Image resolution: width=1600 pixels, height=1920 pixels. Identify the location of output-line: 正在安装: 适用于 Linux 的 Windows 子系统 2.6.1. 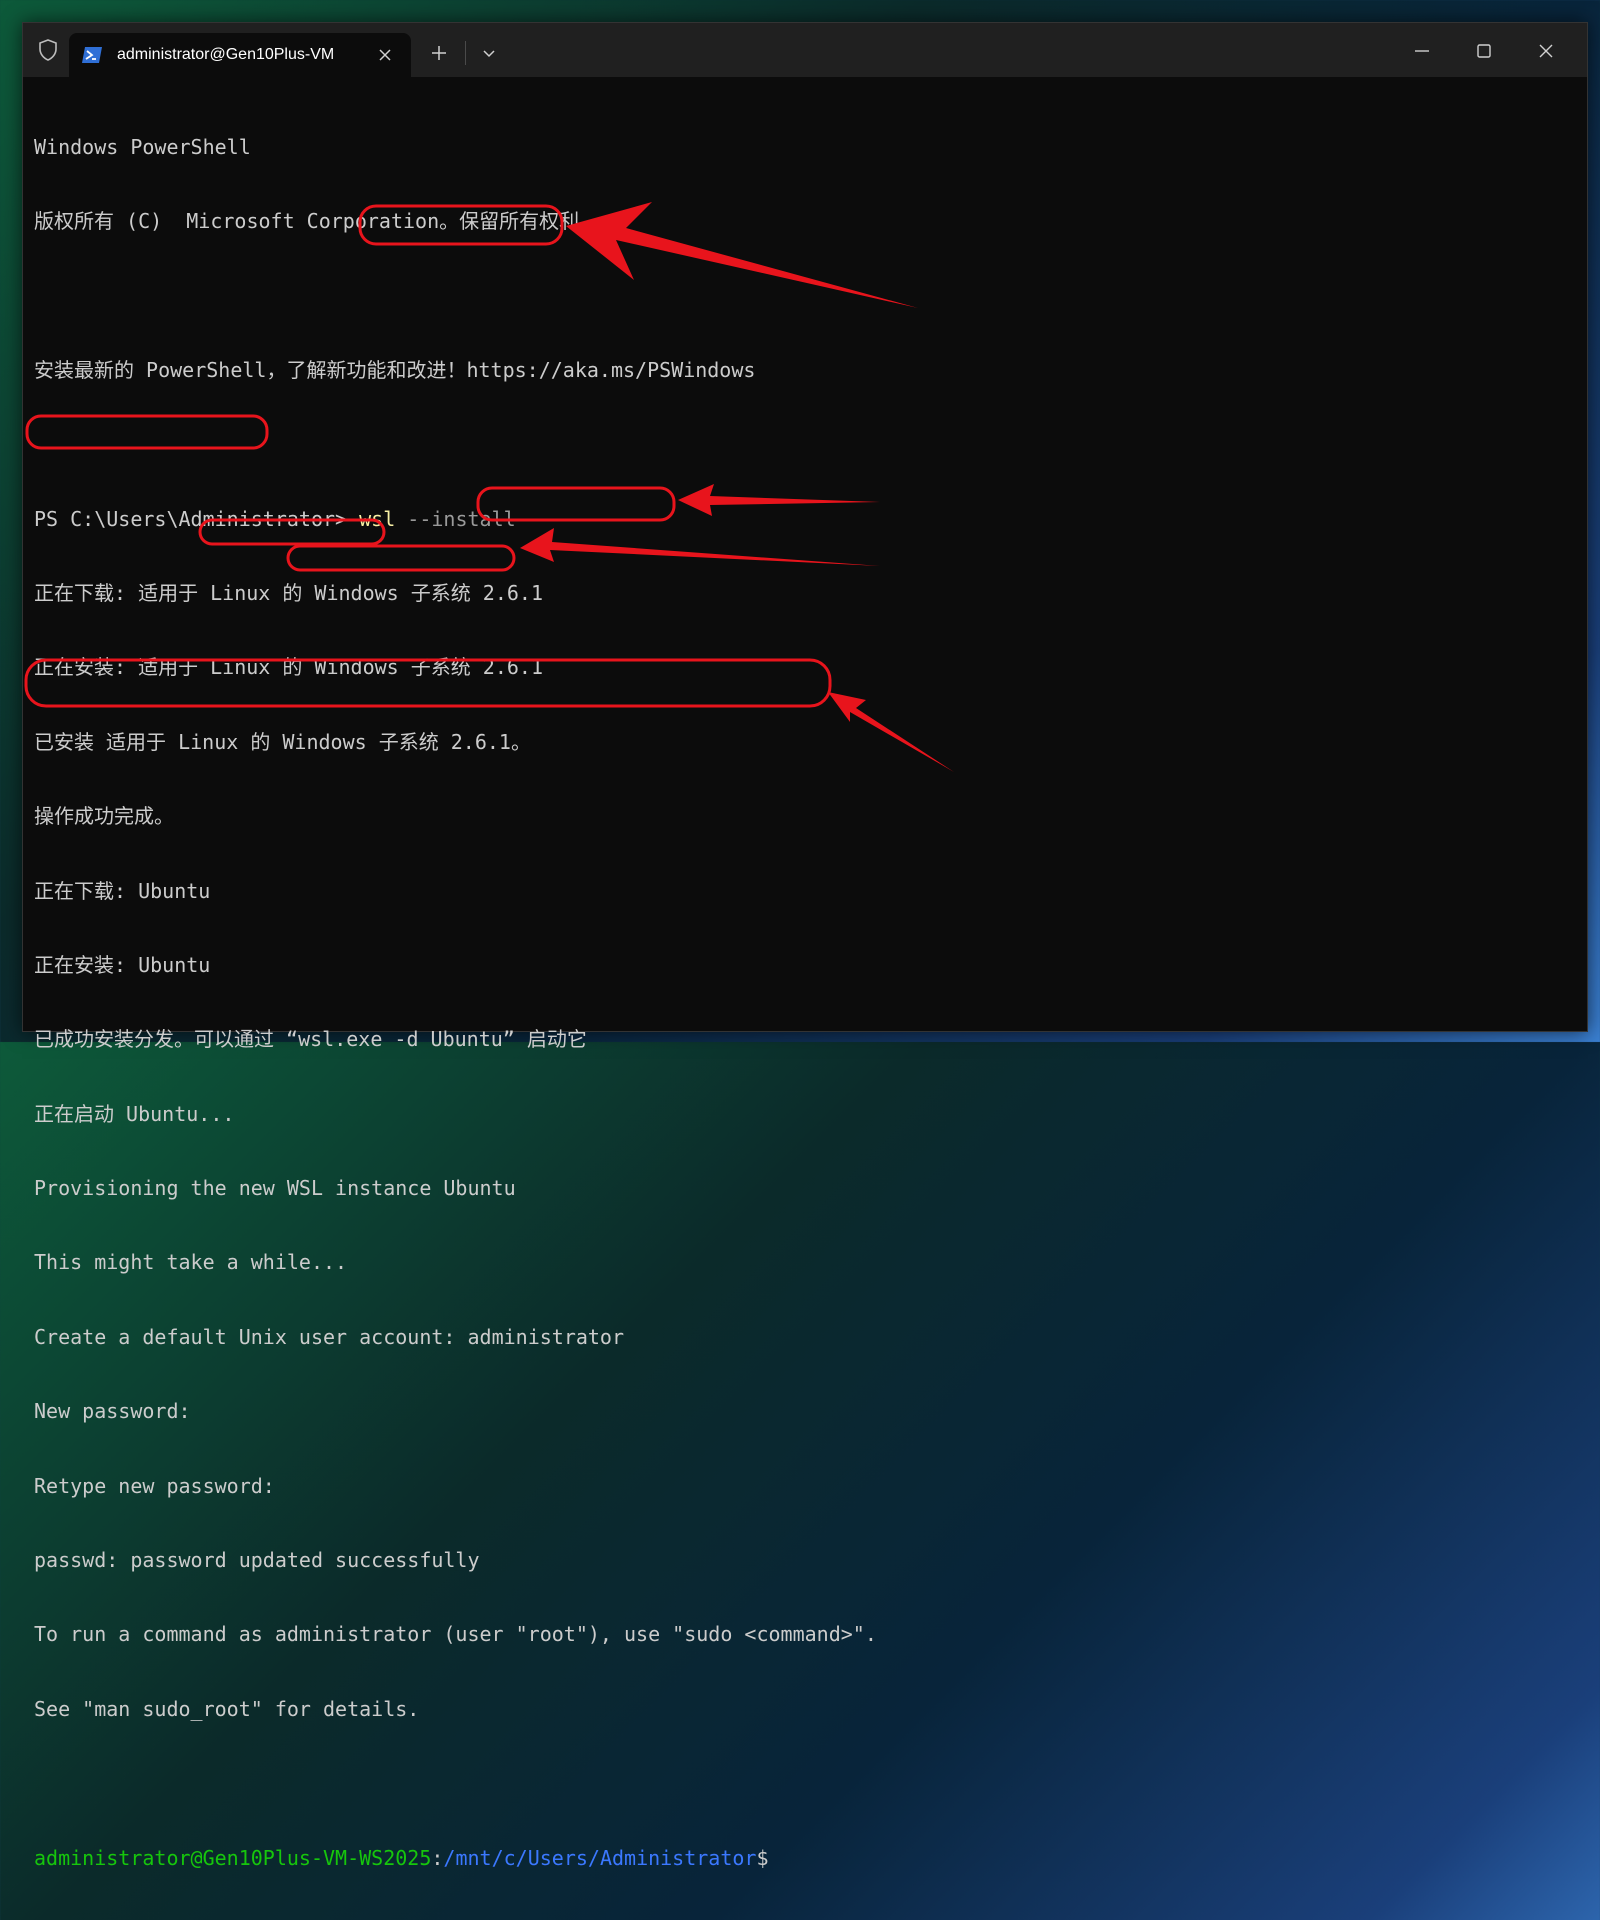
(288, 667).